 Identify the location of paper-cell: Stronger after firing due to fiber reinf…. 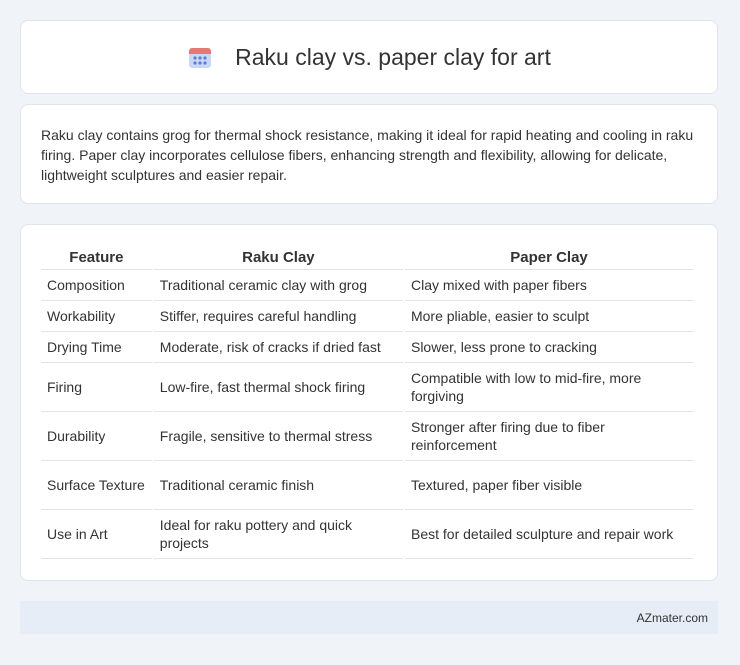
(548, 436).